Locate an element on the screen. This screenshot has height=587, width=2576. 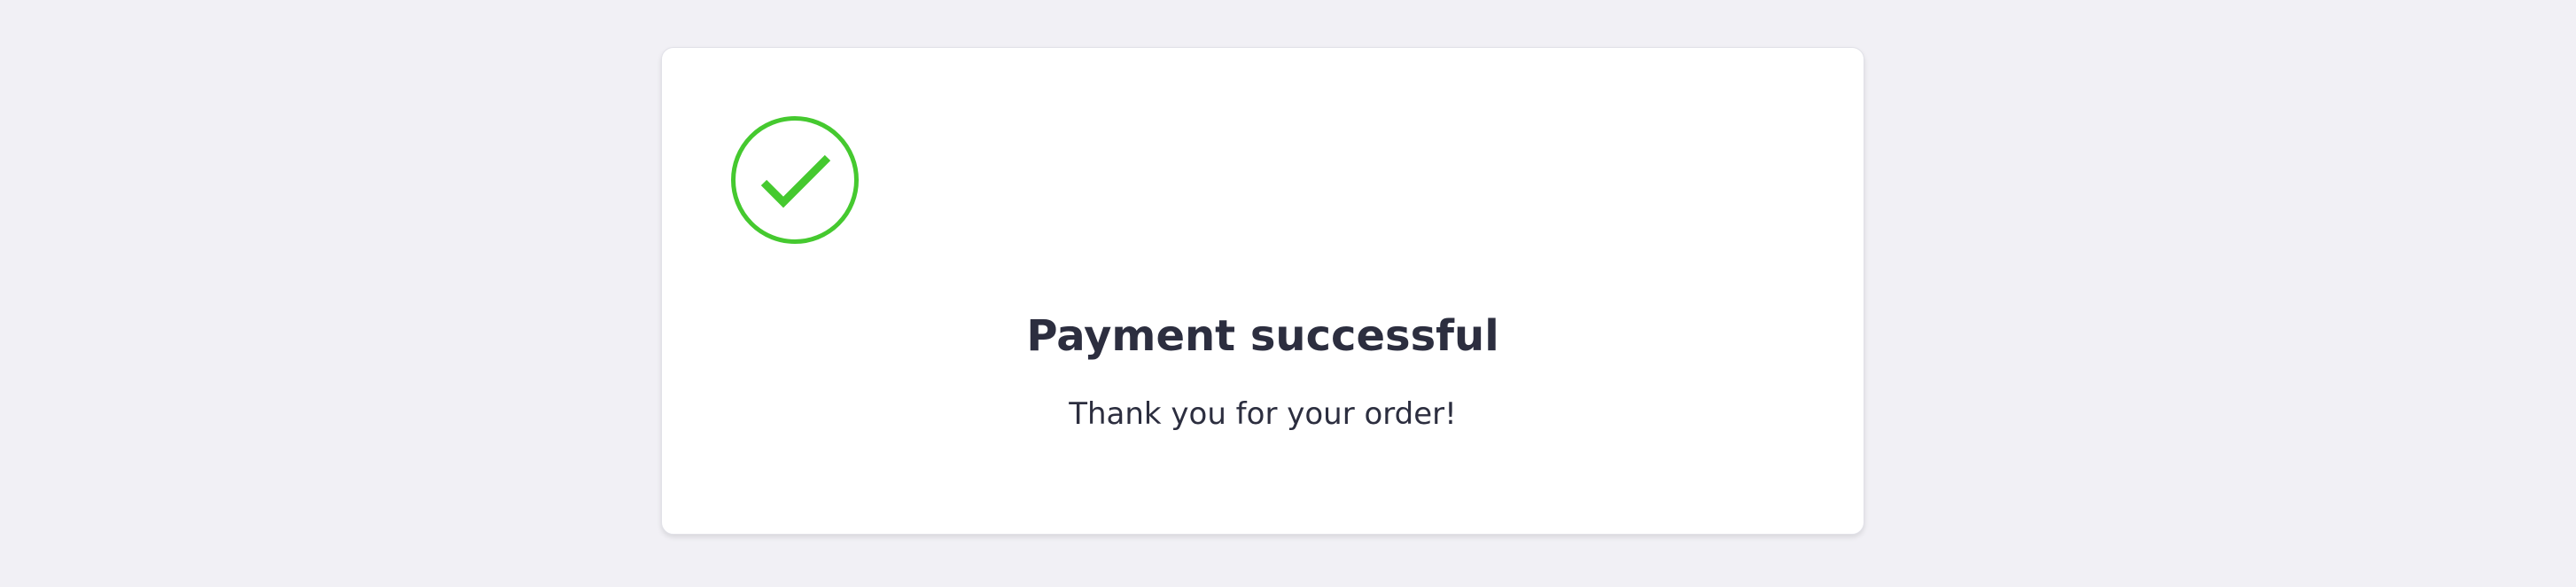
confirmation-message: Thank you for your order! is located at coordinates (1263, 414).